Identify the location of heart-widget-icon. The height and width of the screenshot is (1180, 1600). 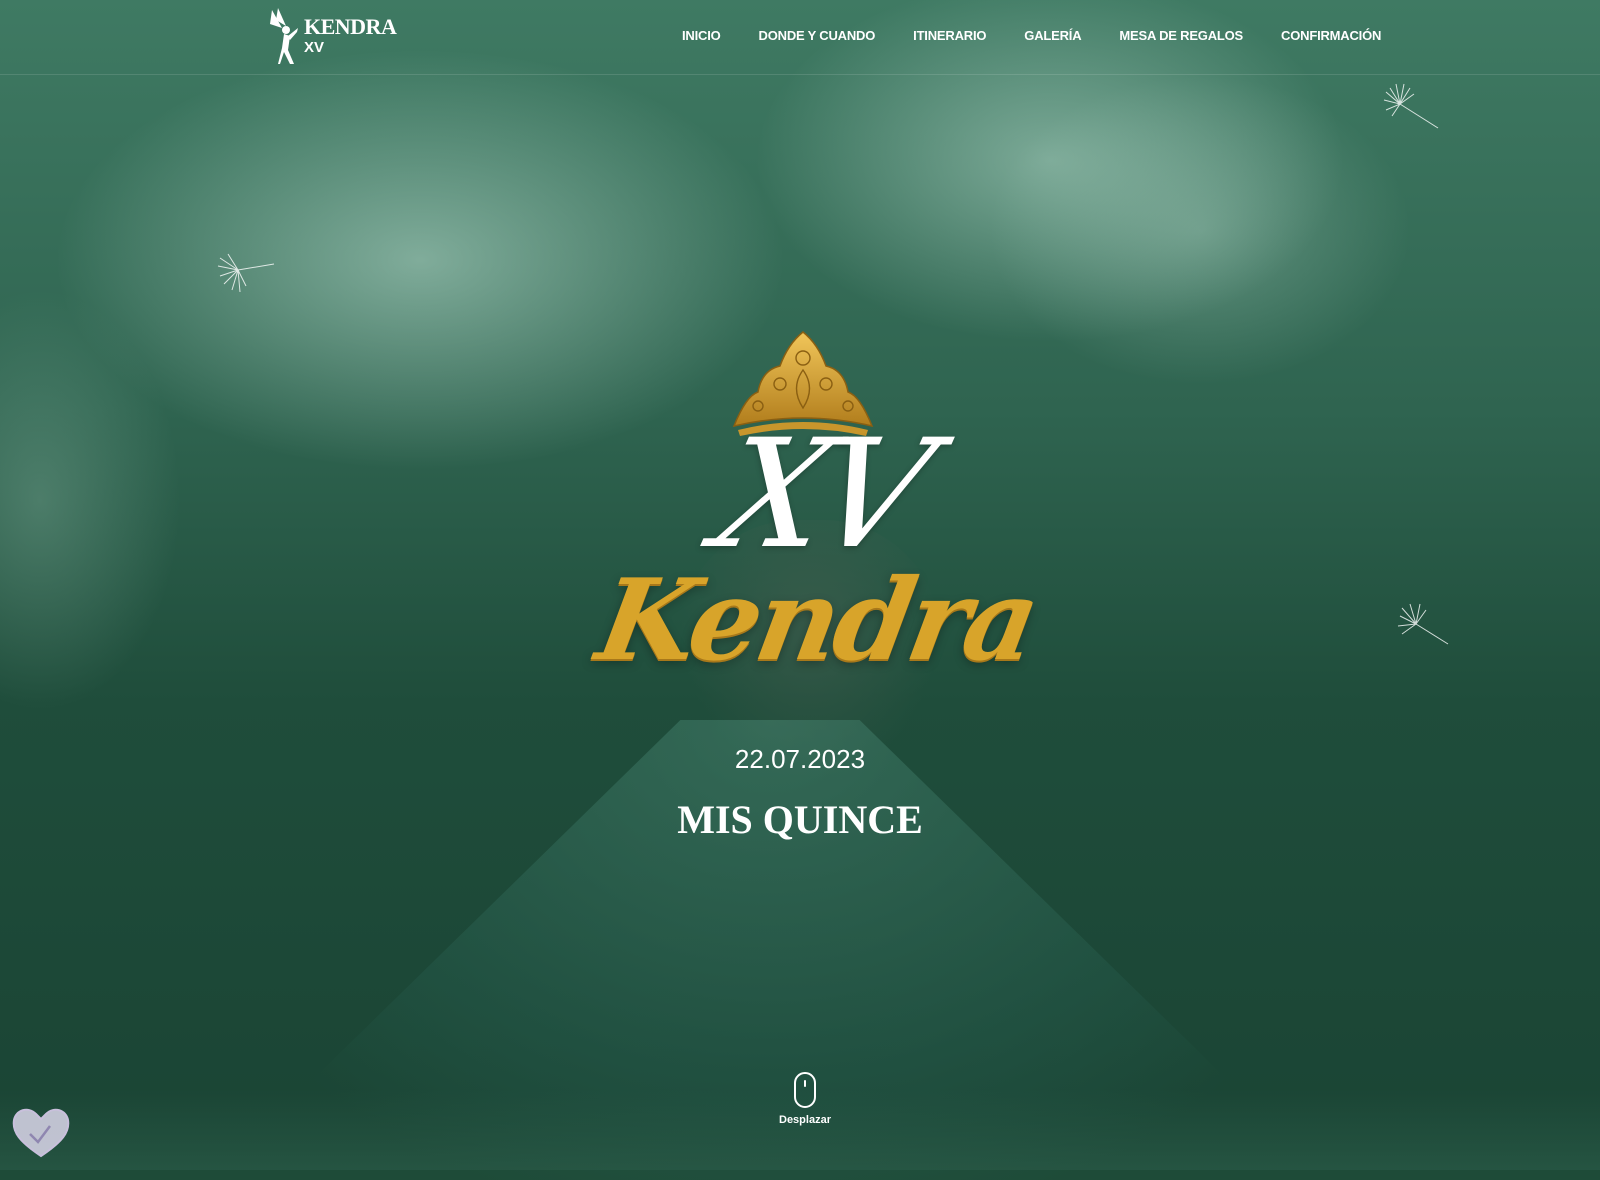
(41, 1132).